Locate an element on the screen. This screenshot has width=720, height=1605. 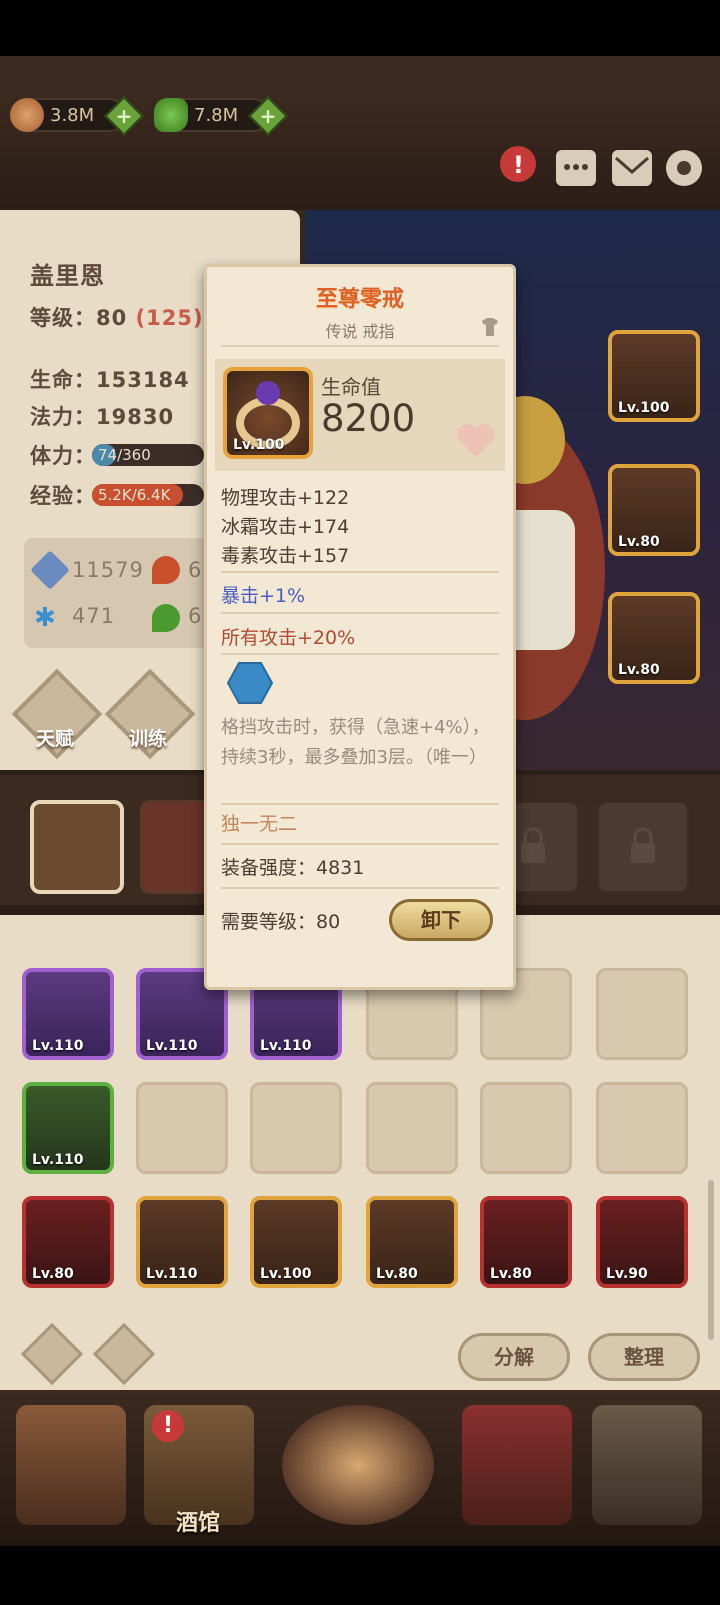
locked-hero-slot is located at coordinates (643, 847).